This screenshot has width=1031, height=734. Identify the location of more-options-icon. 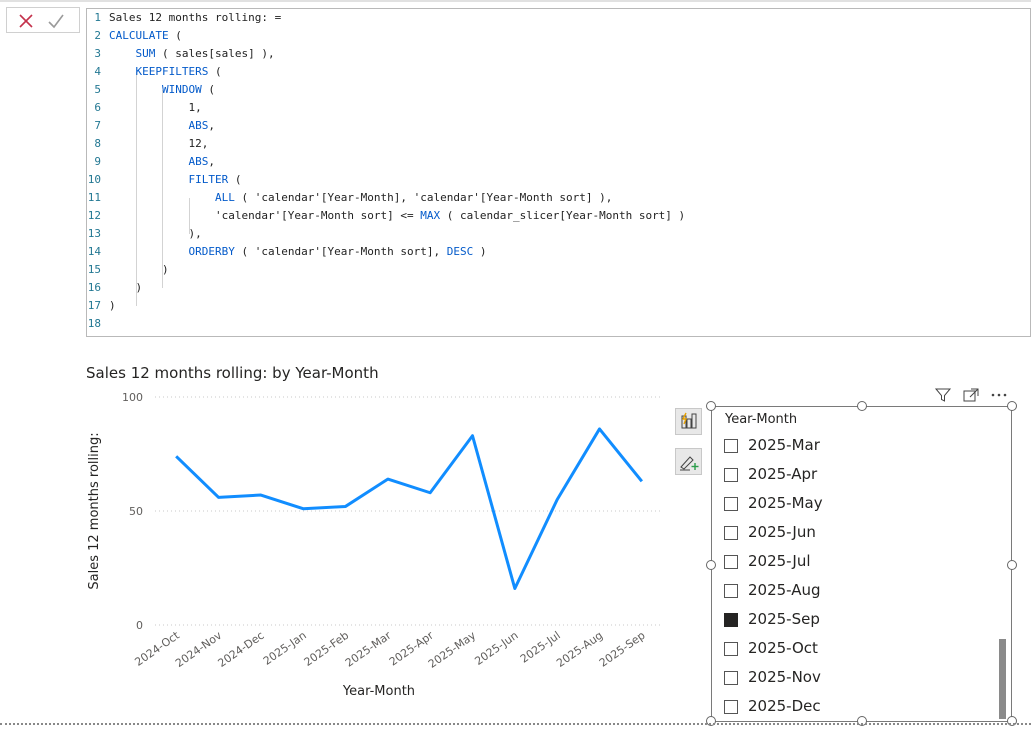
(999, 395).